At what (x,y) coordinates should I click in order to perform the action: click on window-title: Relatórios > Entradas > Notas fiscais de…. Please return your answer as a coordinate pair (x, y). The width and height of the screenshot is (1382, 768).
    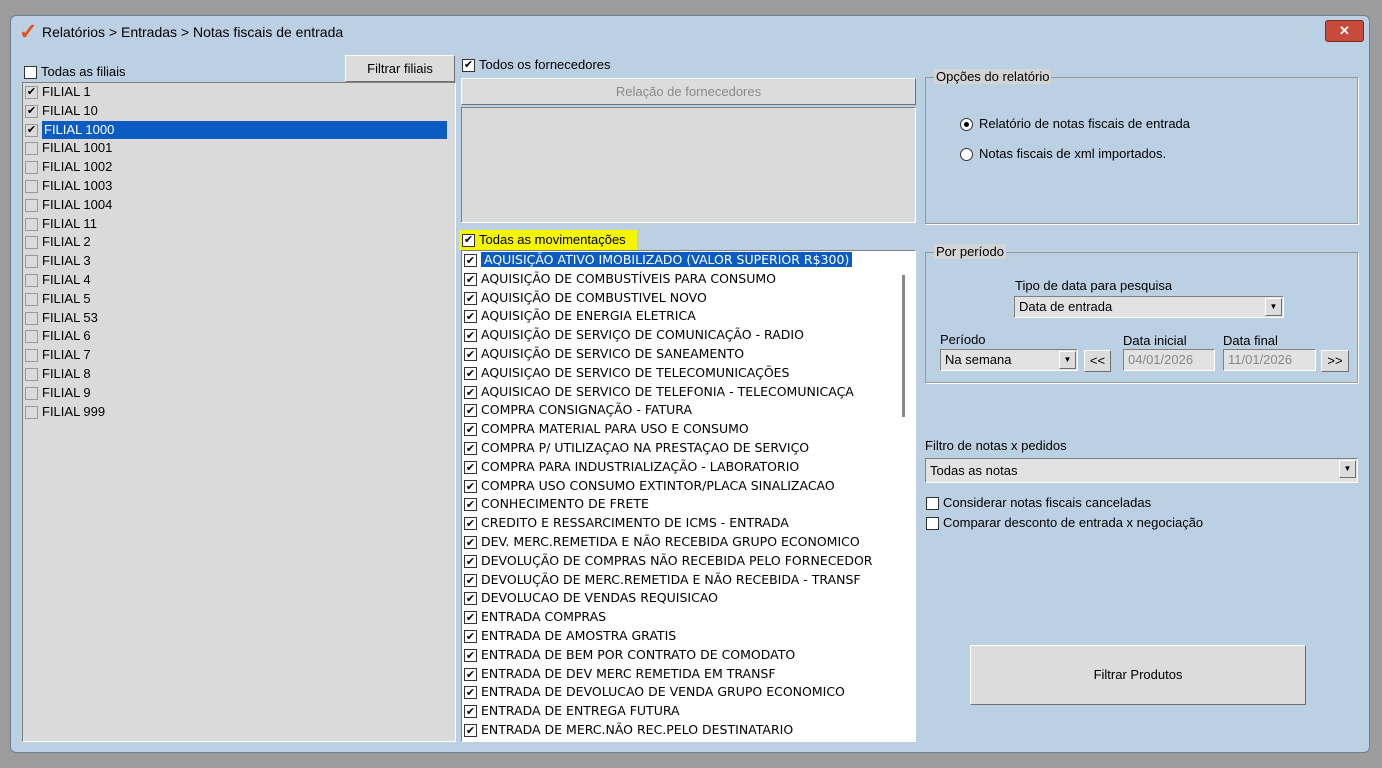
    Looking at the image, I should click on (193, 32).